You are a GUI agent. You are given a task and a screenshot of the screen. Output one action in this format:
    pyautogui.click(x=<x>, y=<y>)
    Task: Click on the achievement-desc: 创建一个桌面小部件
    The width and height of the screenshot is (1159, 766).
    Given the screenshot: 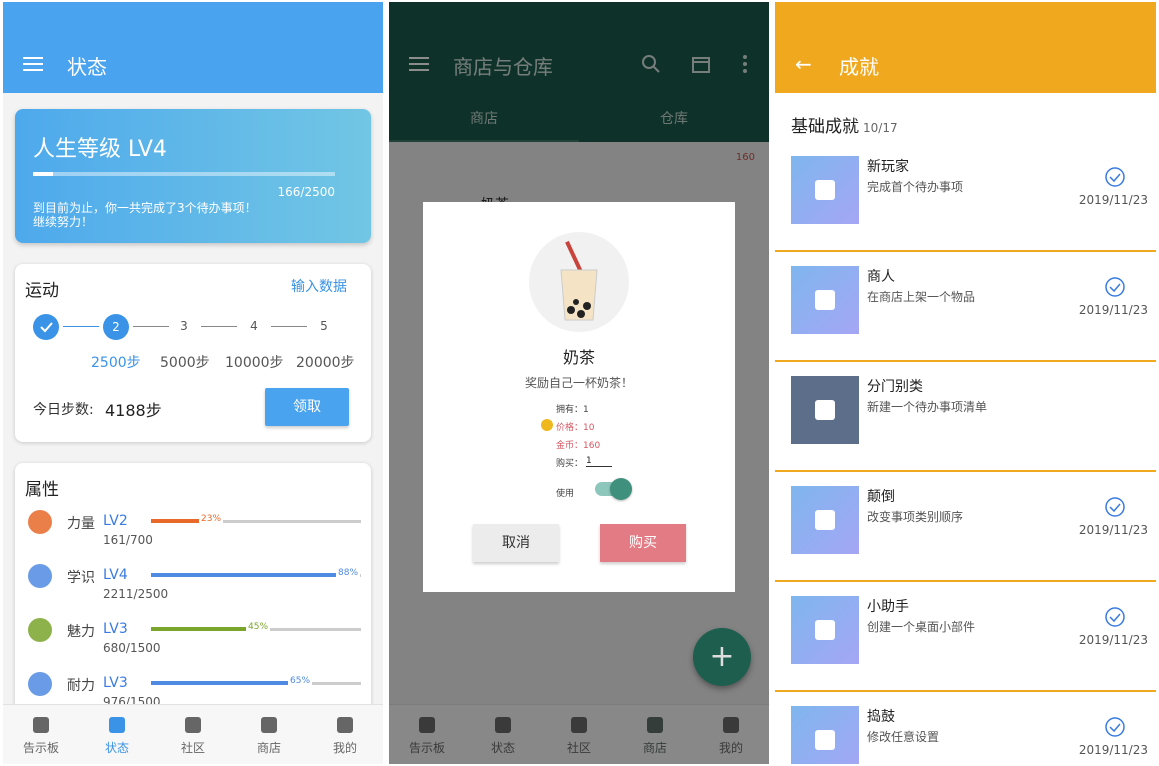 What is the action you would take?
    pyautogui.click(x=921, y=627)
    